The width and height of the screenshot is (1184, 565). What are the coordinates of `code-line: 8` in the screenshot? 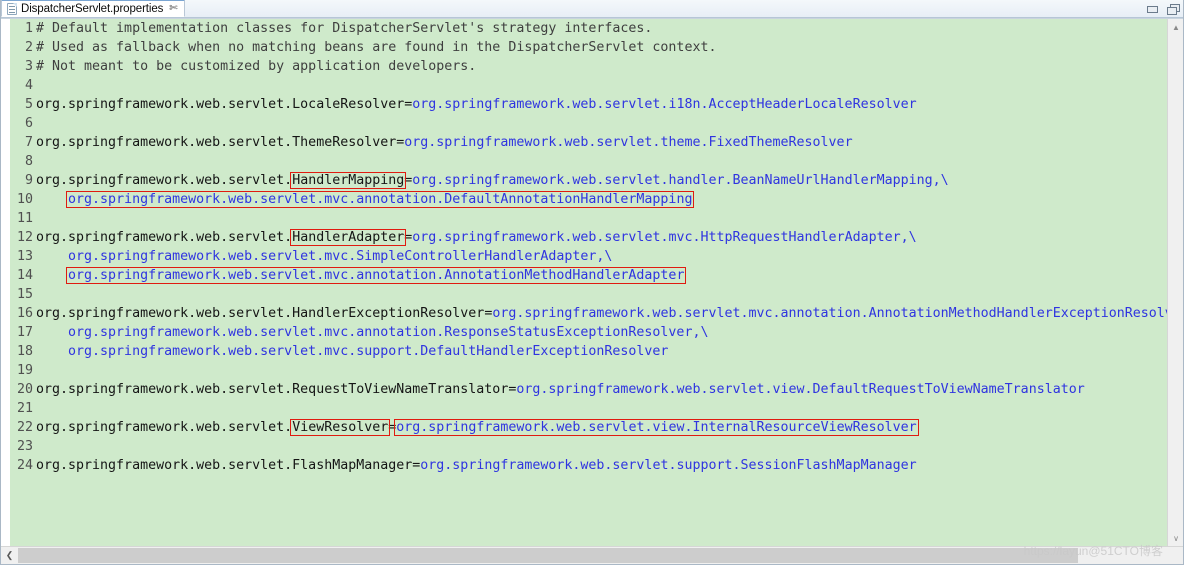 It's located at (588, 161).